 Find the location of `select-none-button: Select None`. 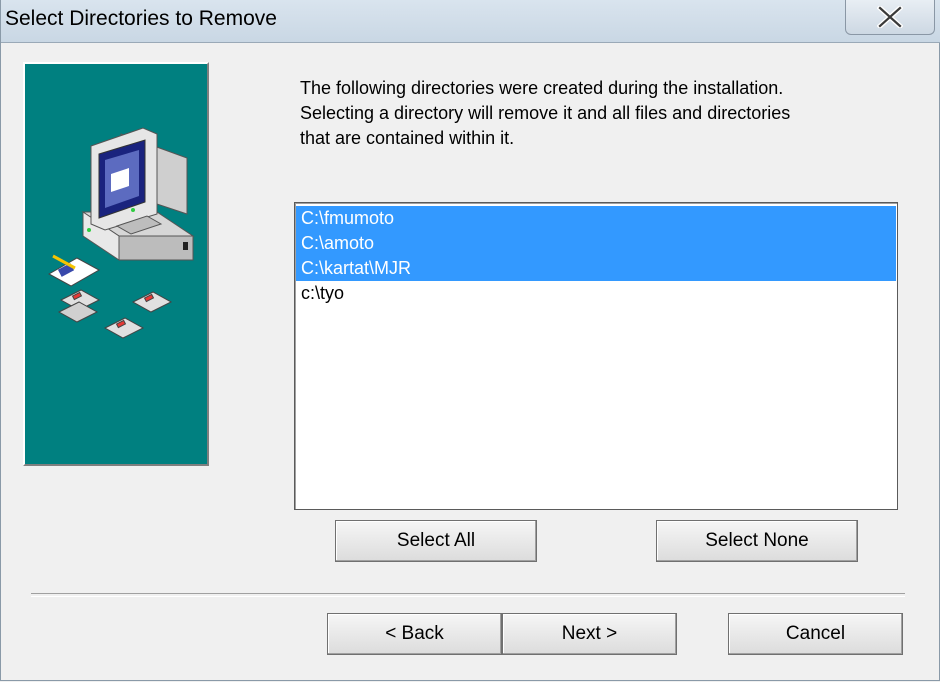

select-none-button: Select None is located at coordinates (757, 541).